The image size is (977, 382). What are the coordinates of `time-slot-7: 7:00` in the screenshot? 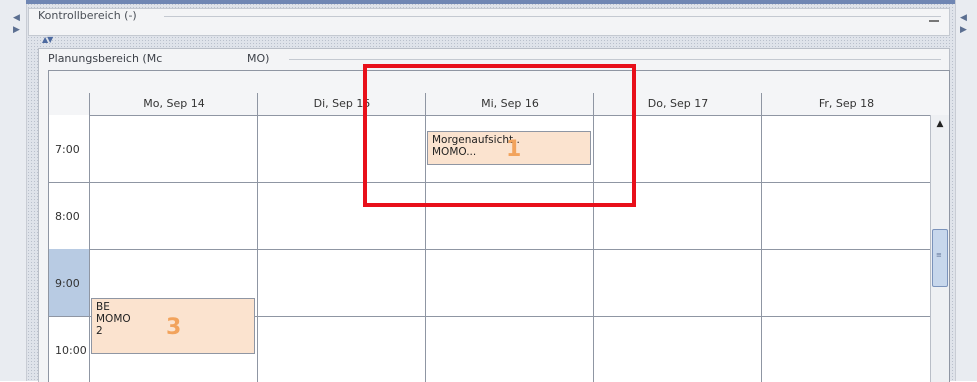 It's located at (69, 149).